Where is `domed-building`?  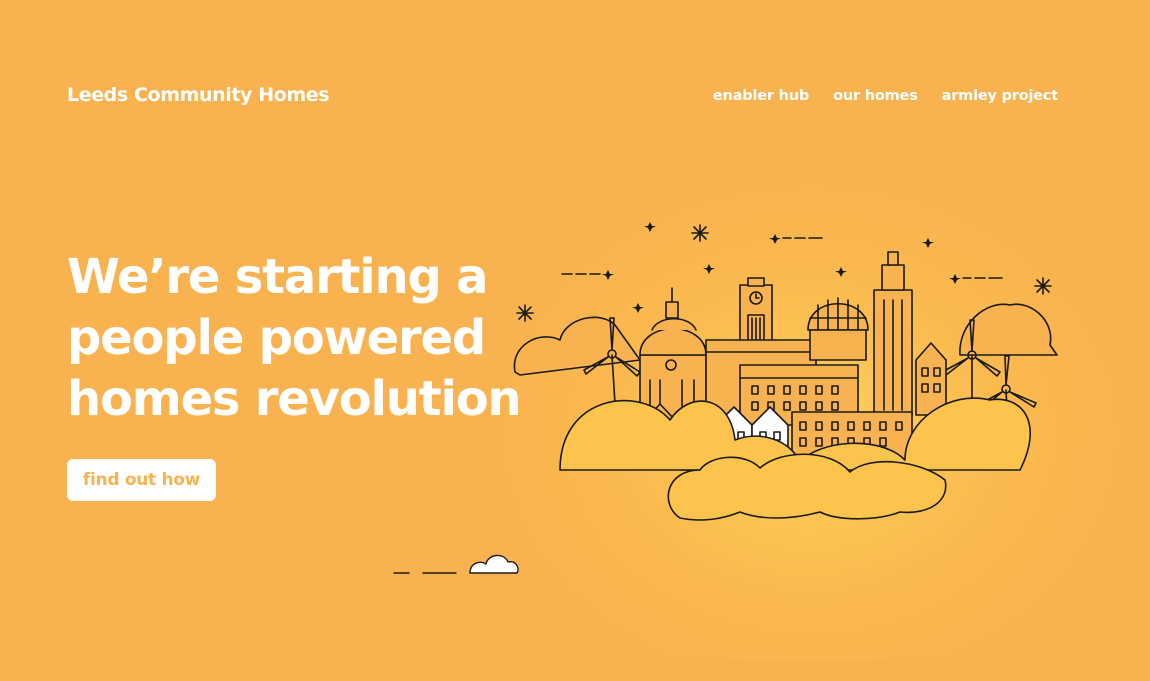
domed-building is located at coordinates (673, 354).